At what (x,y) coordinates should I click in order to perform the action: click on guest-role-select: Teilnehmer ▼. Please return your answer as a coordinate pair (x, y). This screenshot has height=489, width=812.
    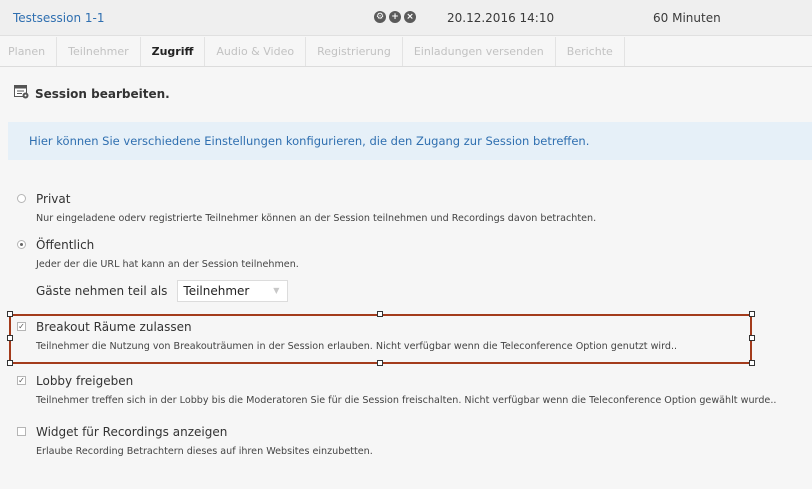
    Looking at the image, I should click on (233, 291).